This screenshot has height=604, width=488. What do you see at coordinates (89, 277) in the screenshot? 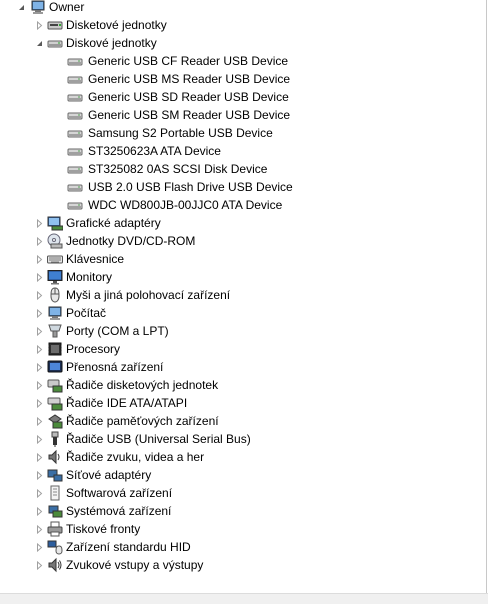
I see `tree-item-label: Monitory` at bounding box center [89, 277].